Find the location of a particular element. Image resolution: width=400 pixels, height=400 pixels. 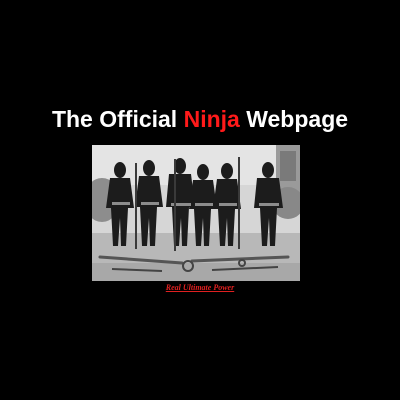

real-ultimate-power-link: Real Ultimate Power is located at coordinates (200, 287).